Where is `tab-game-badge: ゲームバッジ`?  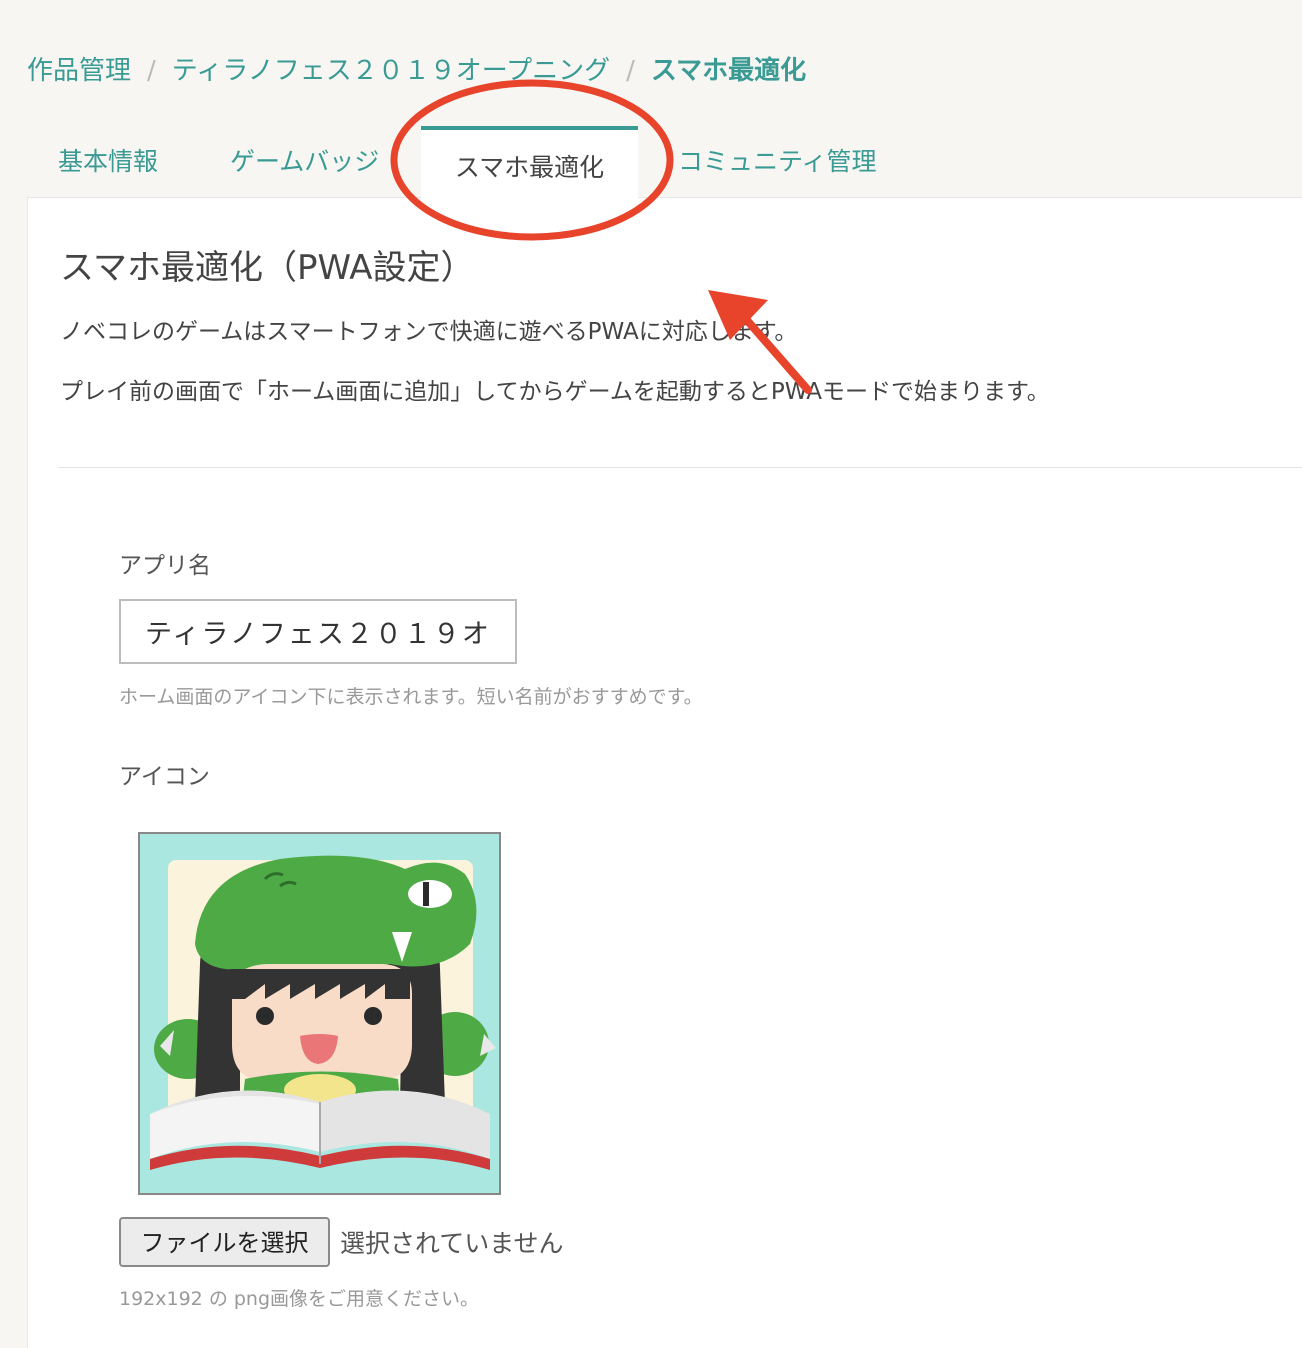
tab-game-badge: ゲームバッジ is located at coordinates (304, 160).